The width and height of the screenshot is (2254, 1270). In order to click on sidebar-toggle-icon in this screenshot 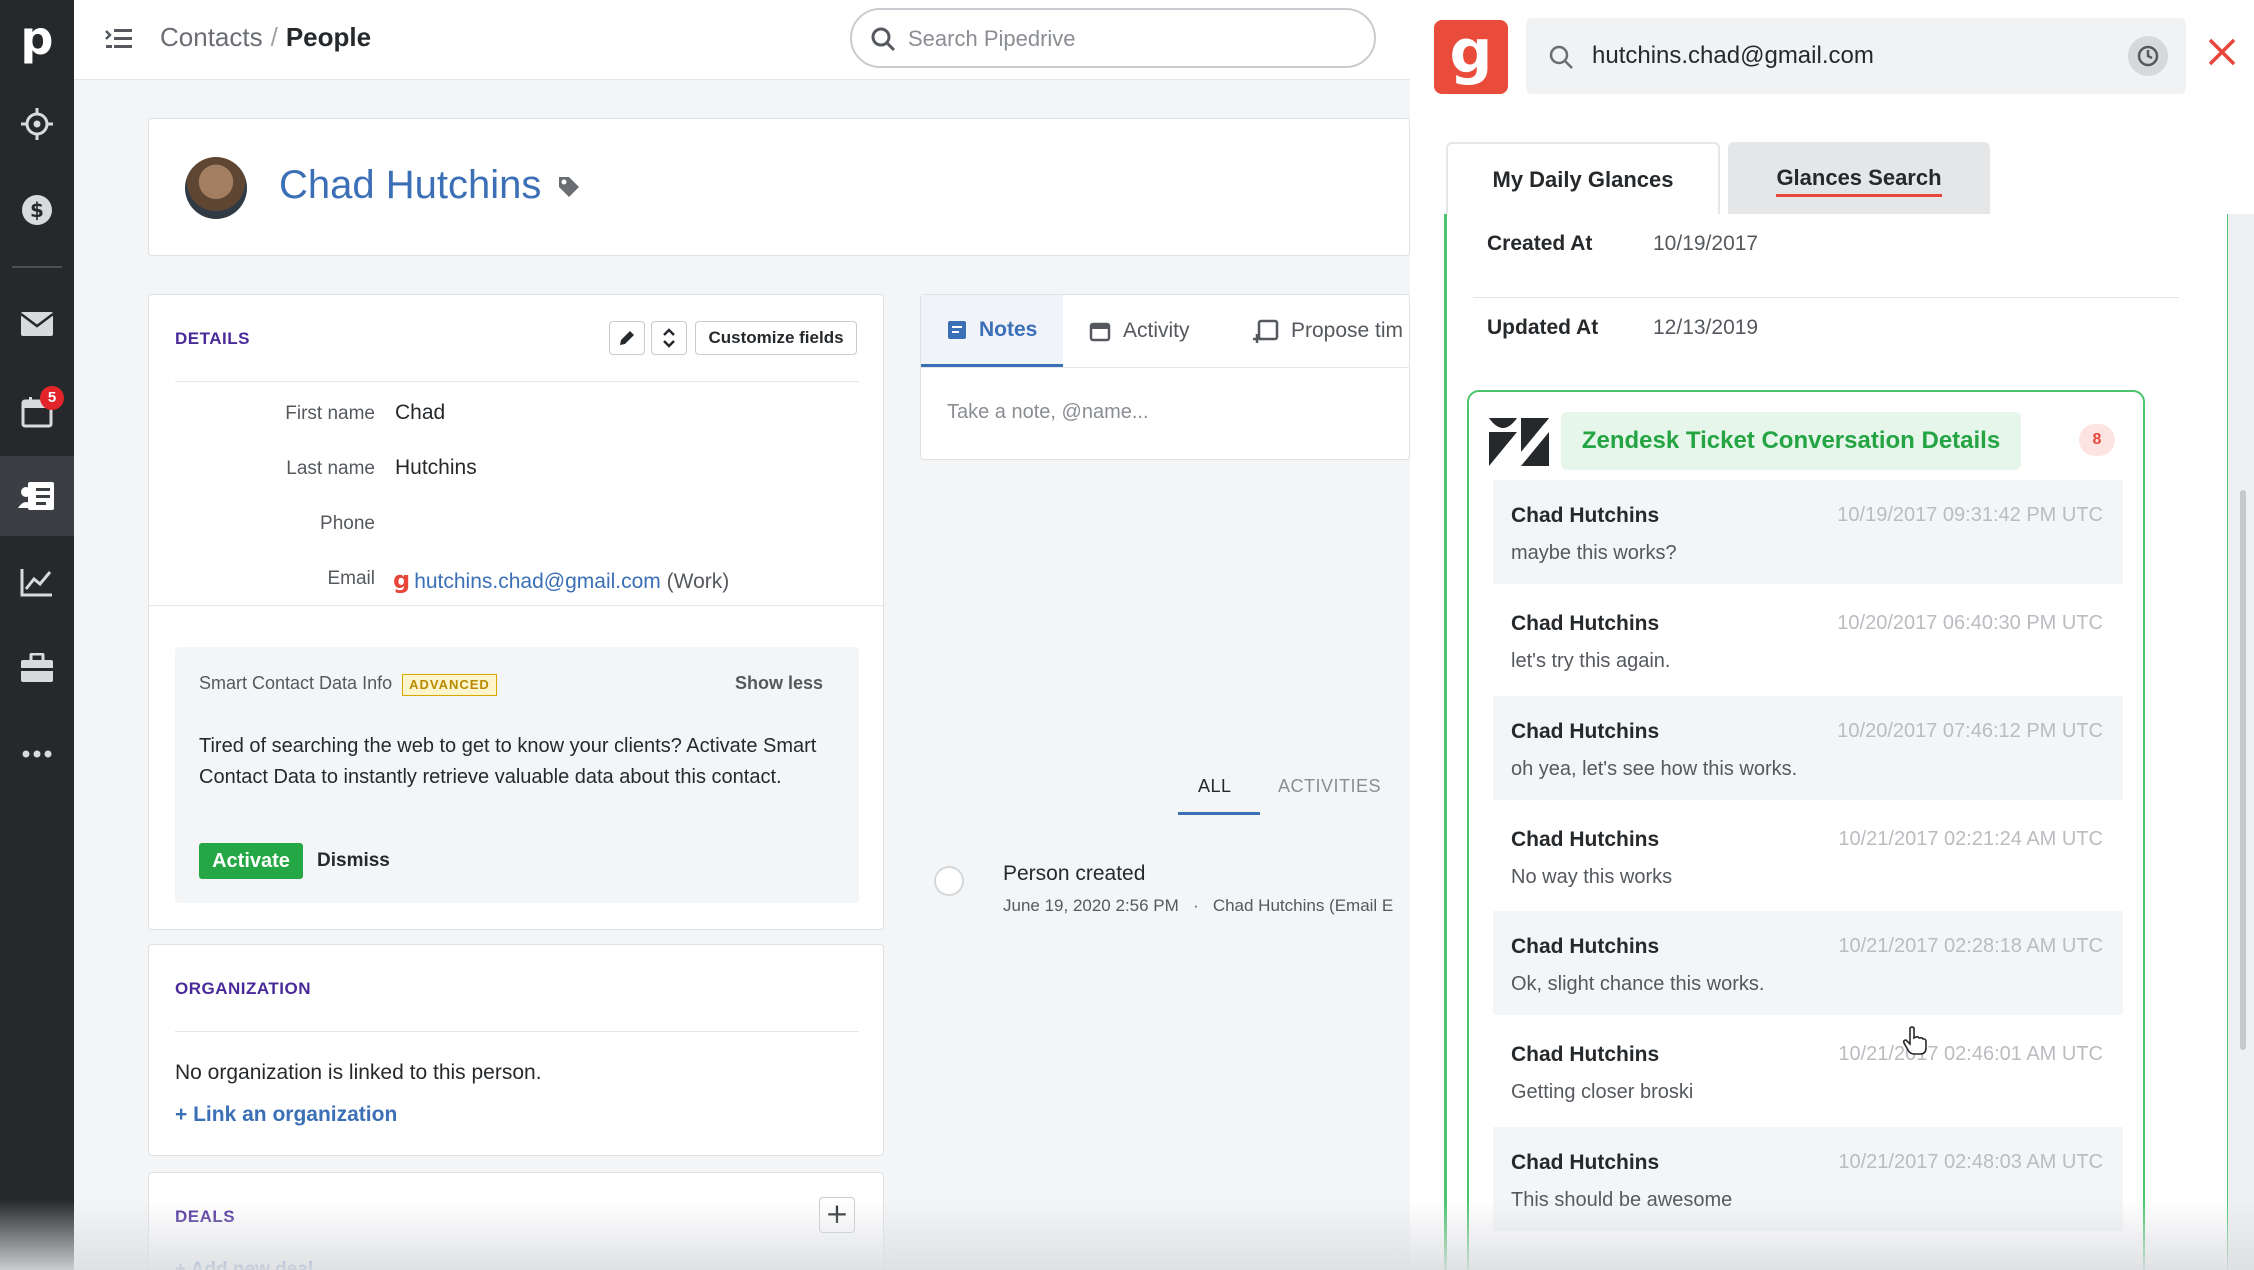, I will do `click(119, 39)`.